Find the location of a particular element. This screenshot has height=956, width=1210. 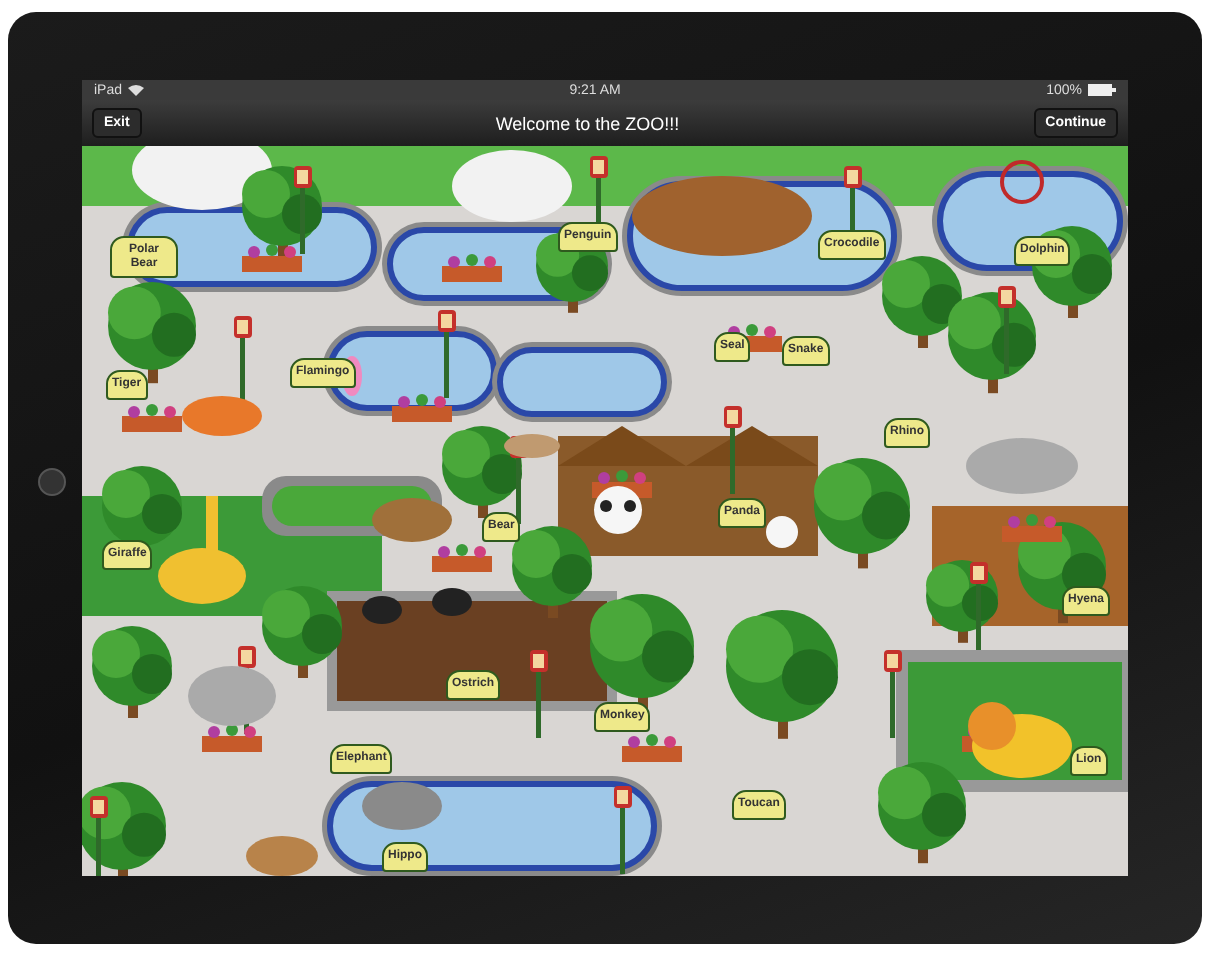

camera-icon is located at coordinates (52, 482).